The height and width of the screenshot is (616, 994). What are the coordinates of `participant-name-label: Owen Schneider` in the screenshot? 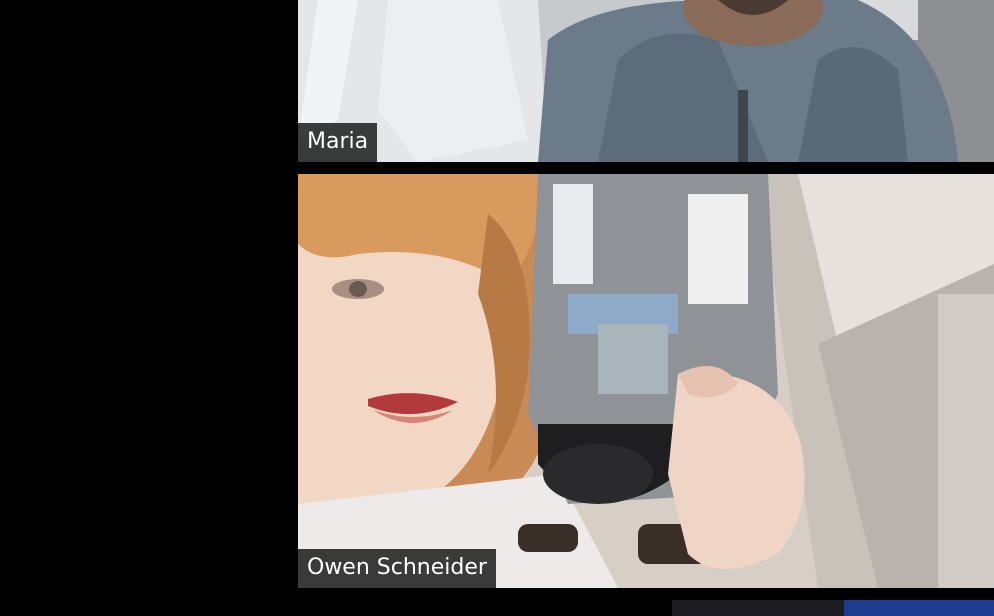 It's located at (397, 568).